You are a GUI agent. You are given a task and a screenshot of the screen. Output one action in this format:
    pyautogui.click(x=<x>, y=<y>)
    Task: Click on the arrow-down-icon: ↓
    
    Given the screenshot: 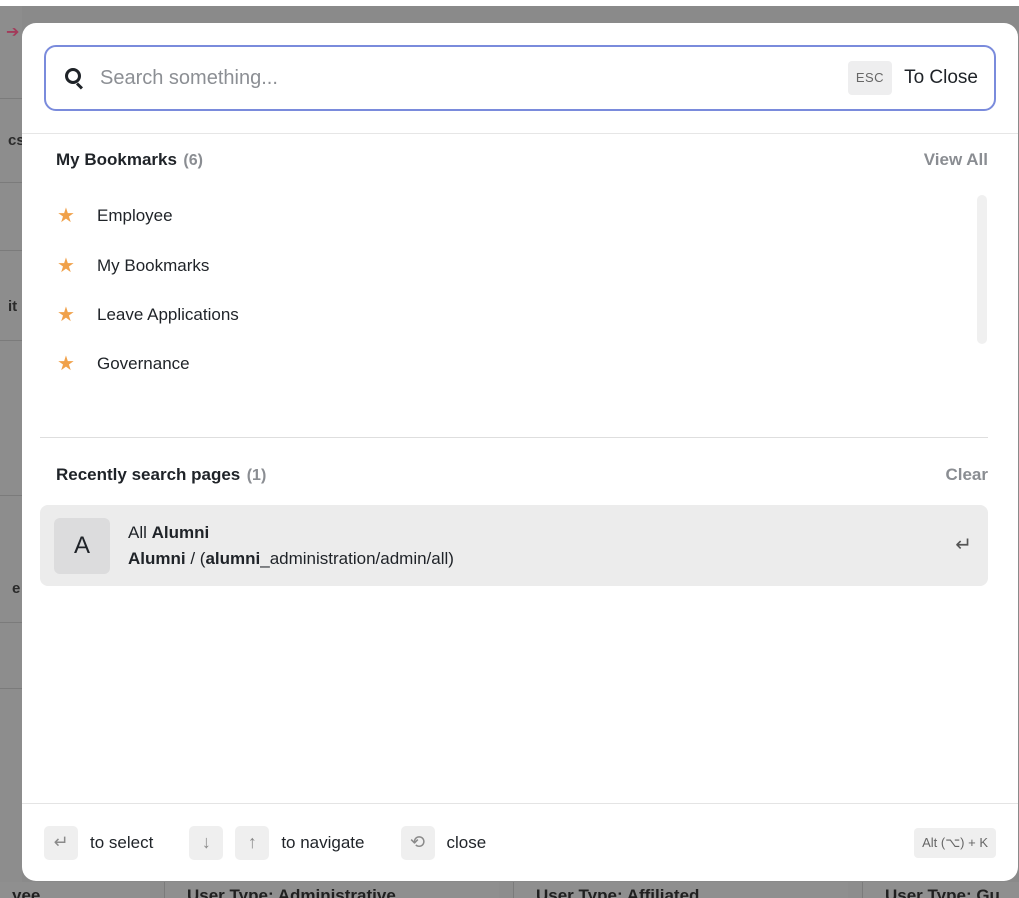 What is the action you would take?
    pyautogui.click(x=206, y=842)
    